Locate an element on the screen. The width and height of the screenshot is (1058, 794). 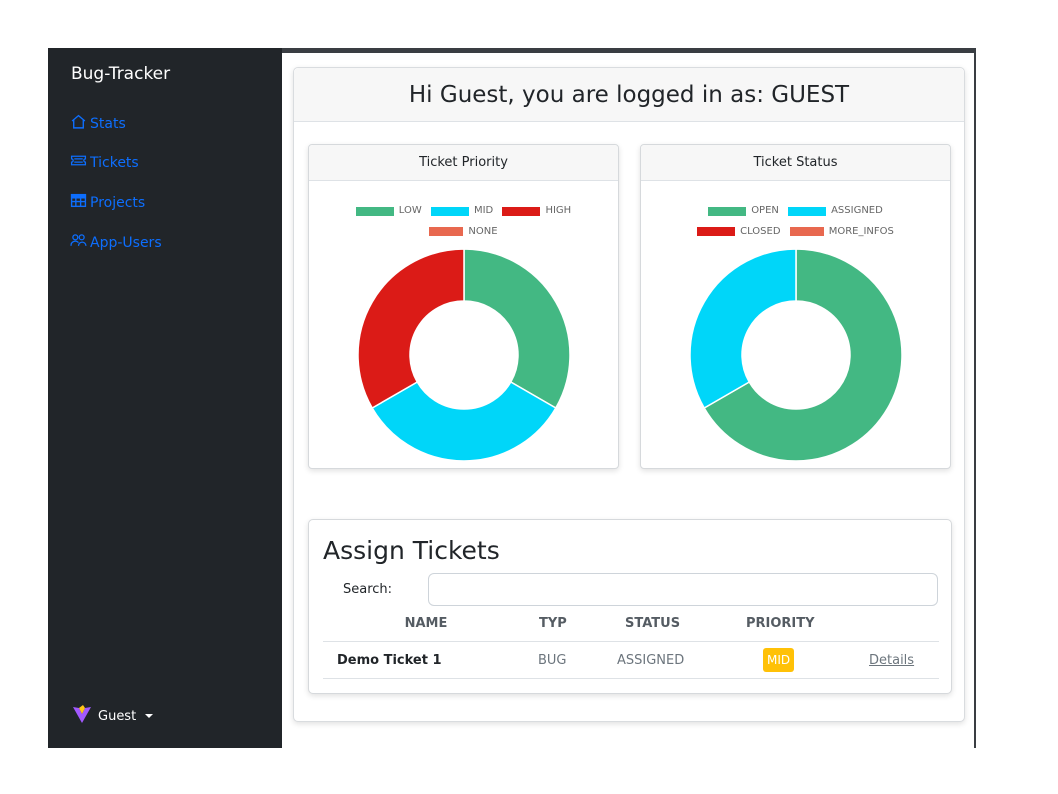
column-header-priority: PRIORITY is located at coordinates (780, 623).